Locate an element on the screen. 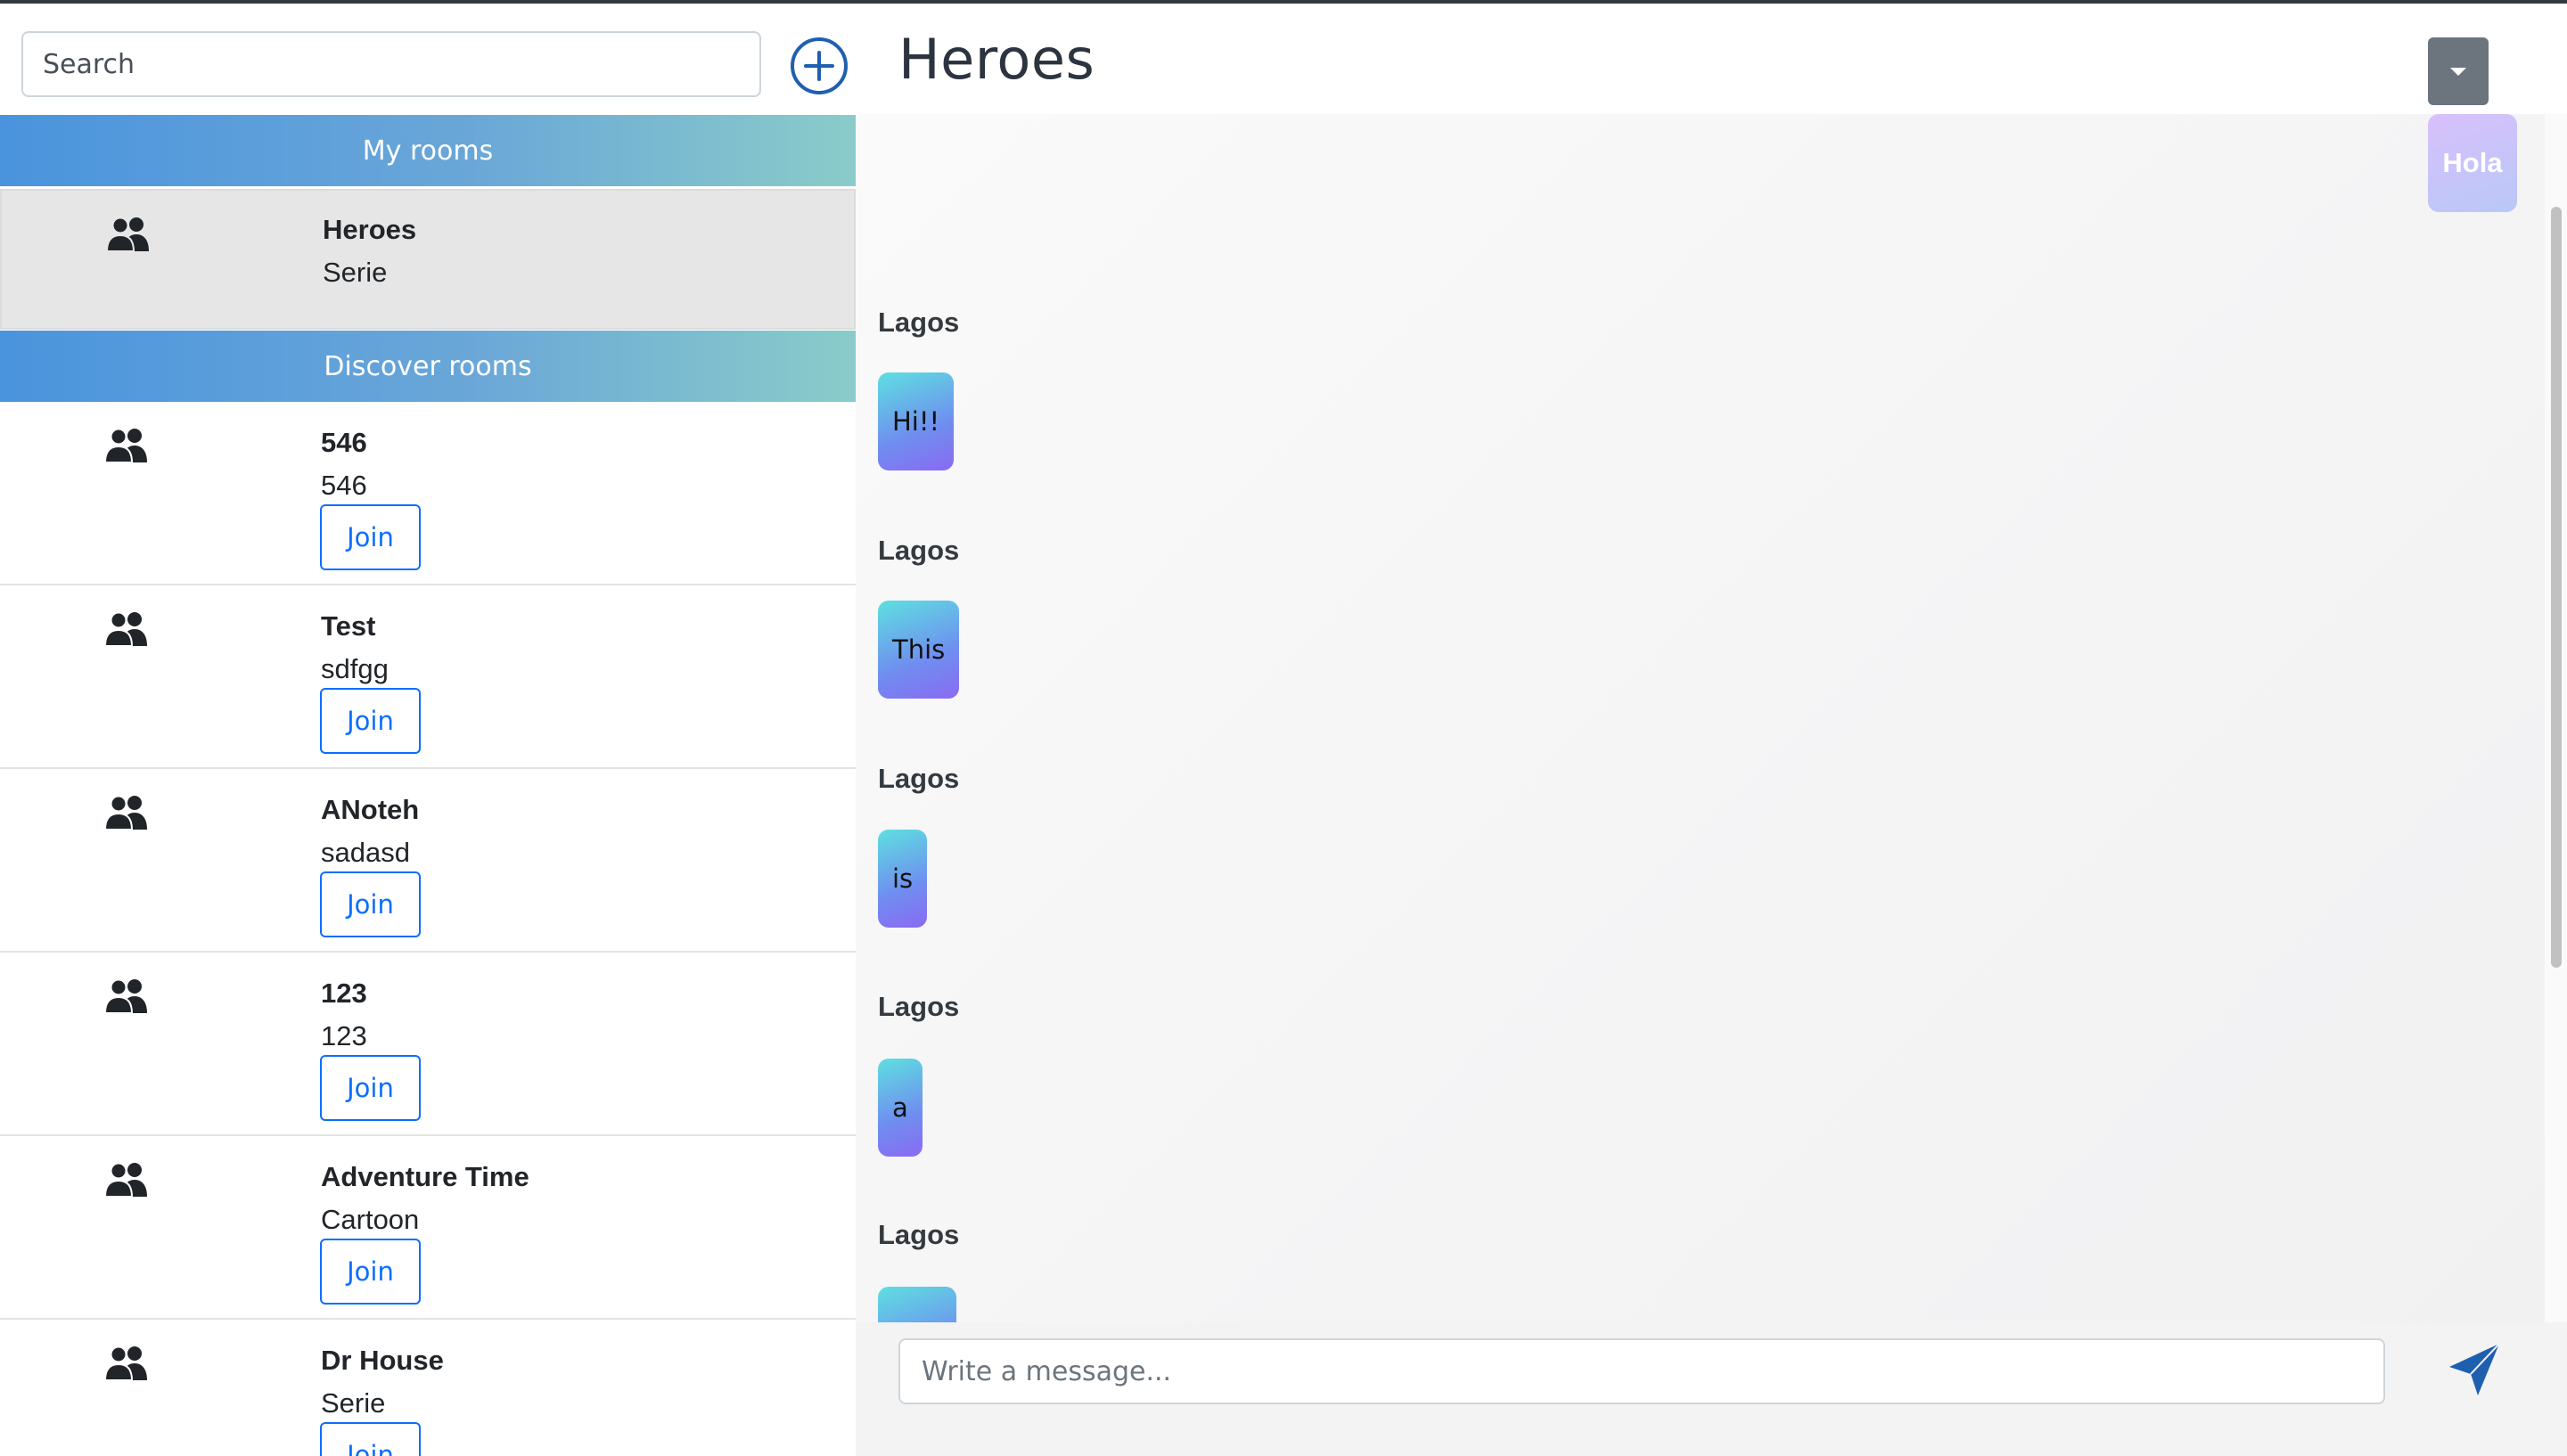 This screenshot has width=2567, height=1456. message-bubble: Hi!! is located at coordinates (916, 421).